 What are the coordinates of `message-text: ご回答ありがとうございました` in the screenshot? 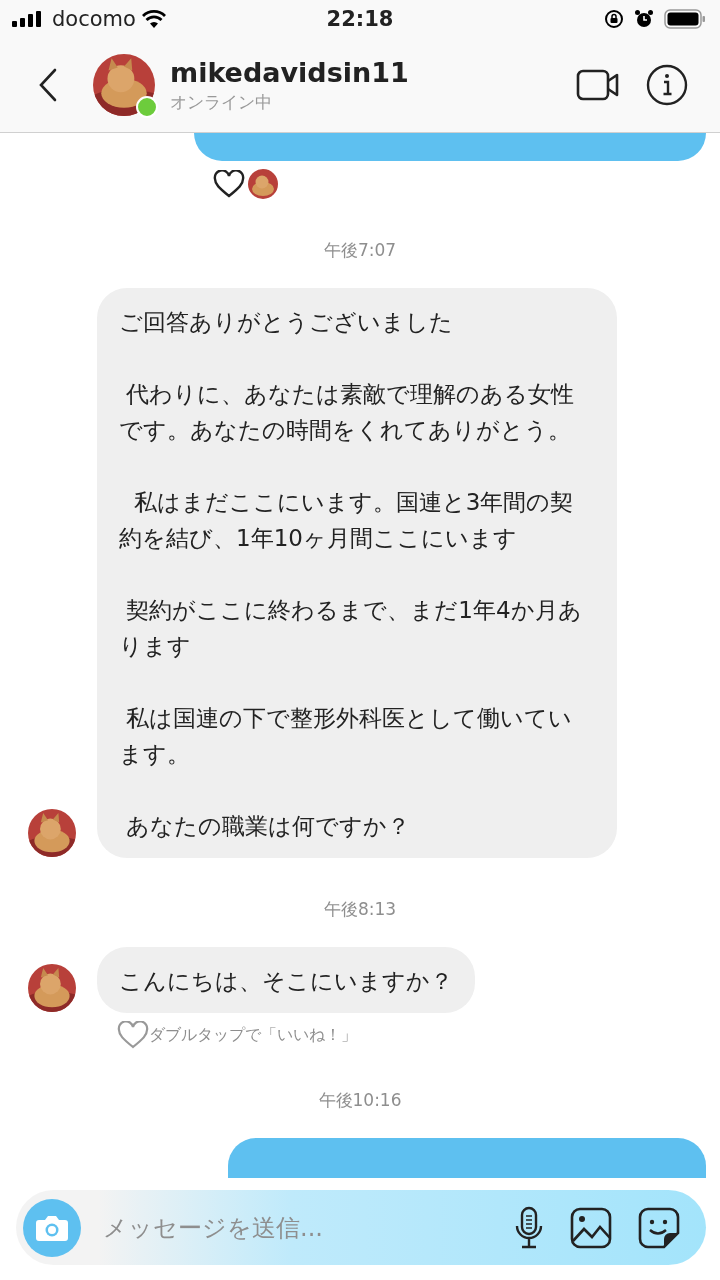 It's located at (286, 322).